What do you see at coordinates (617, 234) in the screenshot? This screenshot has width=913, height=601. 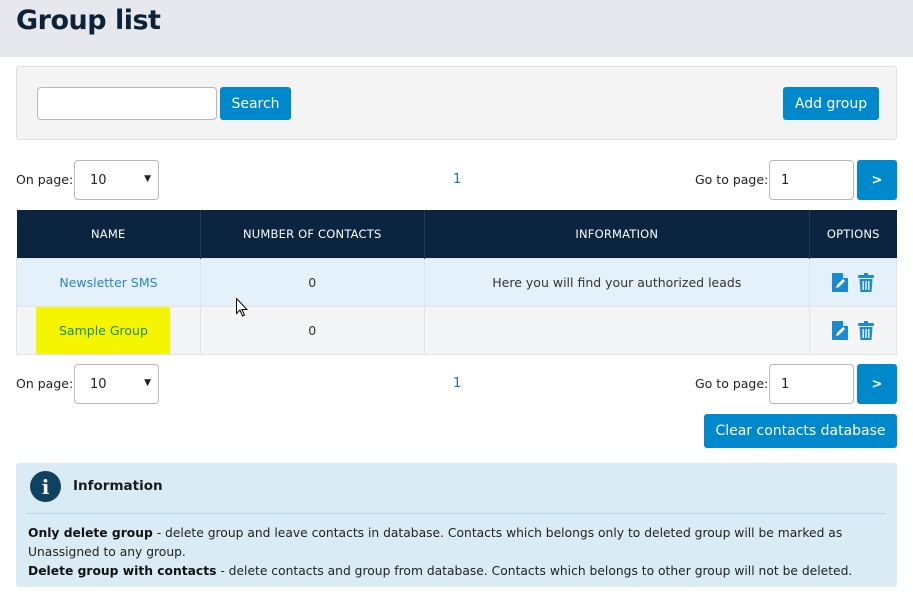 I see `column-header-information: INFORMATION` at bounding box center [617, 234].